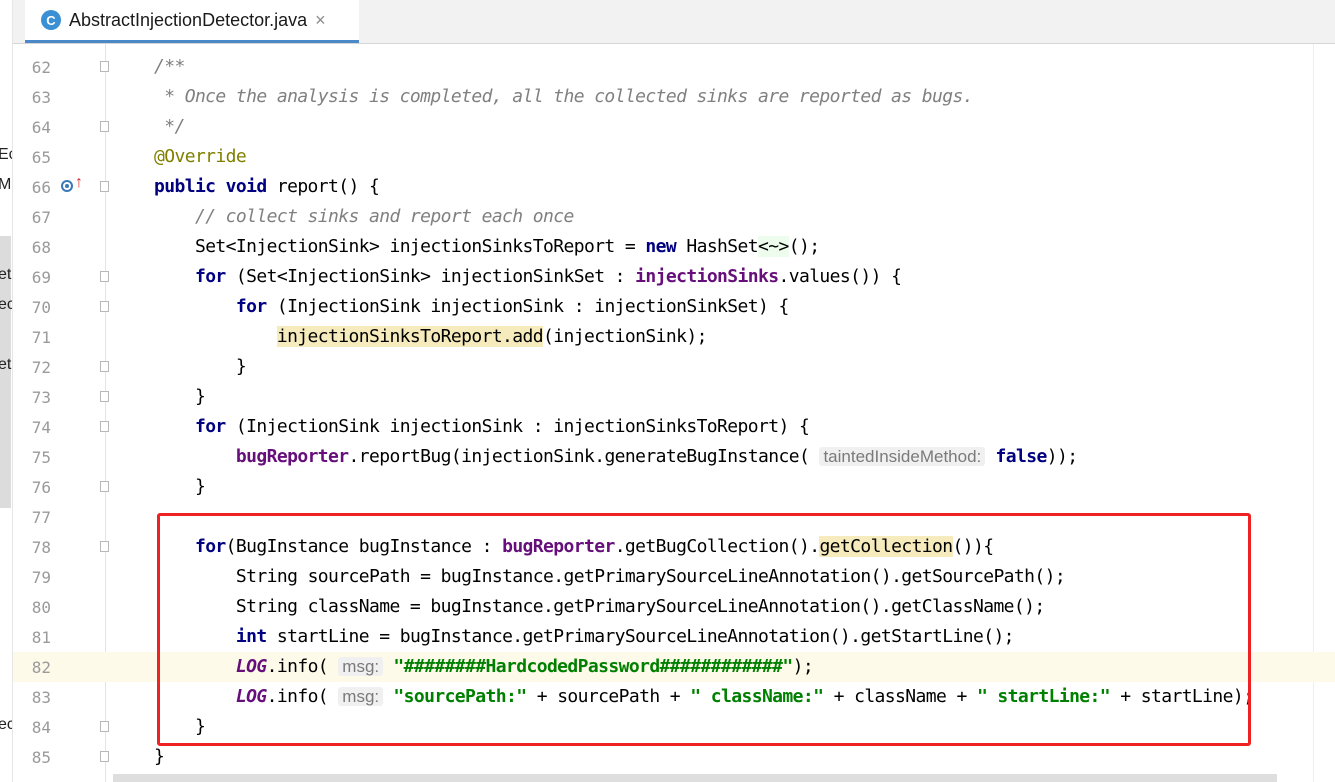 This screenshot has width=1335, height=782. I want to click on horizontal-scrollbar, so click(695, 778).